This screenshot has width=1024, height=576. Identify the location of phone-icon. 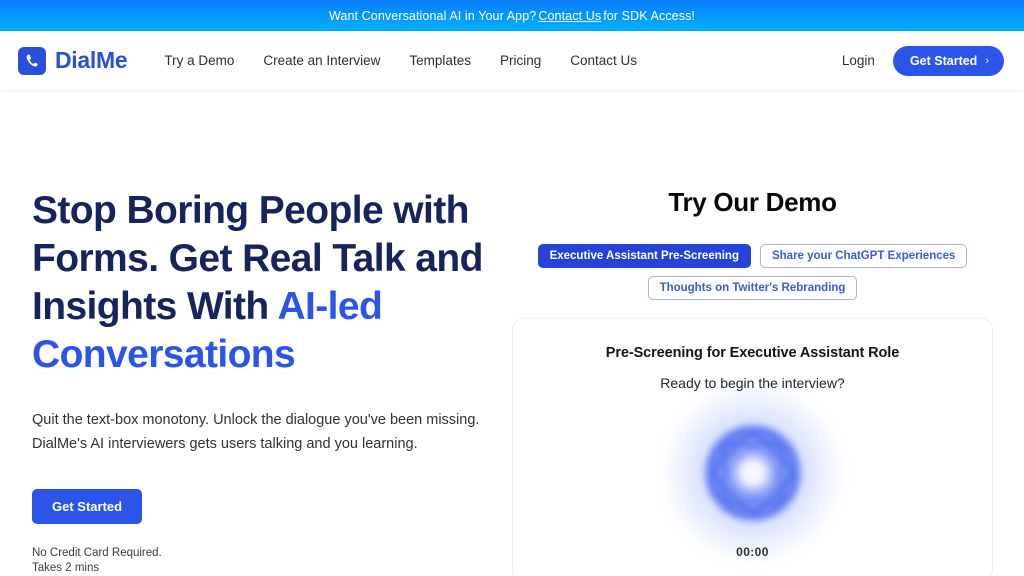
(32, 60).